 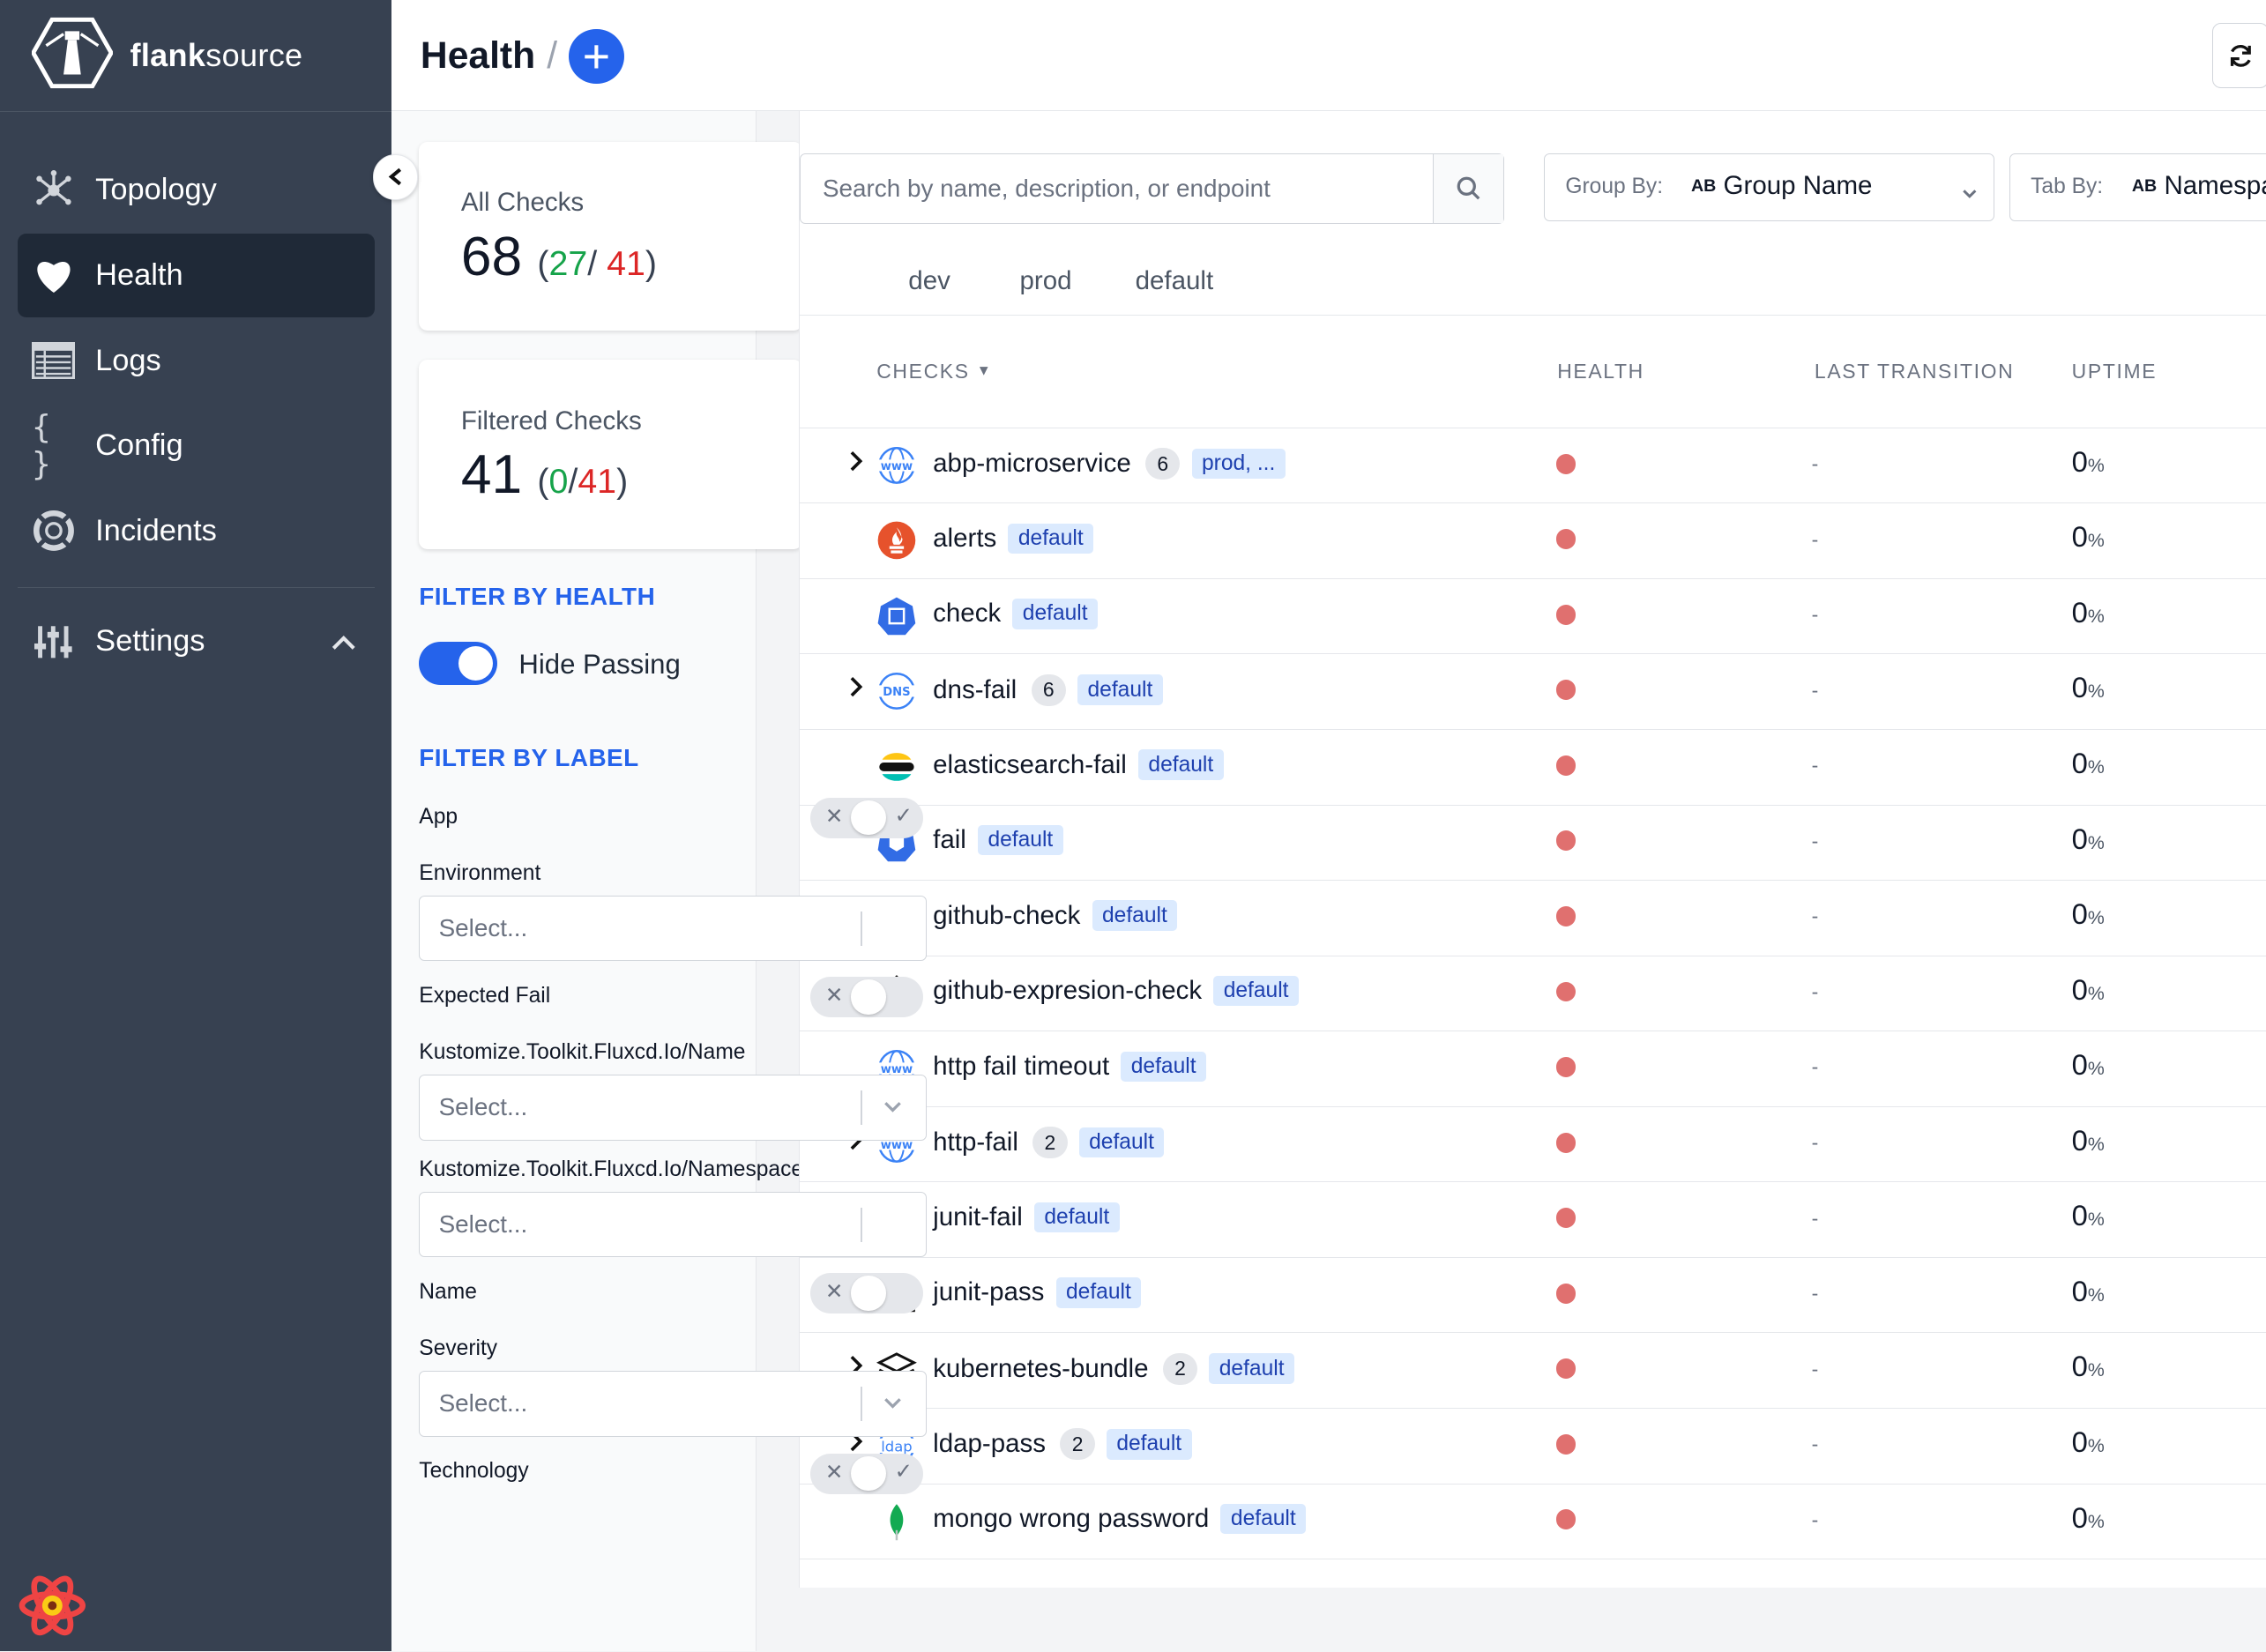 What do you see at coordinates (551, 420) in the screenshot?
I see `filtered-checks-title: Filtered Checks` at bounding box center [551, 420].